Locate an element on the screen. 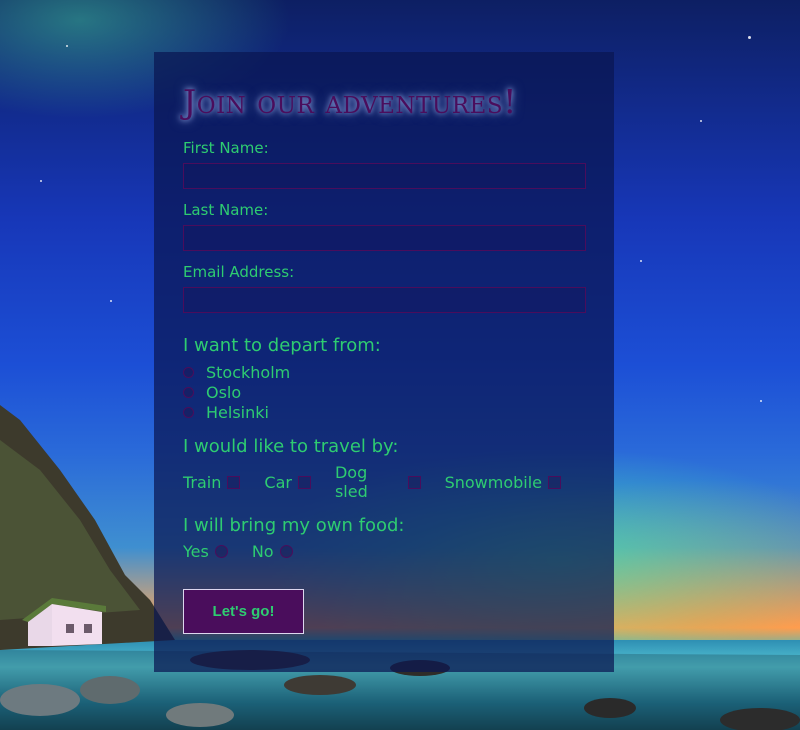 This screenshot has width=800, height=730. travel-option-label: Dog sled is located at coordinates (351, 482).